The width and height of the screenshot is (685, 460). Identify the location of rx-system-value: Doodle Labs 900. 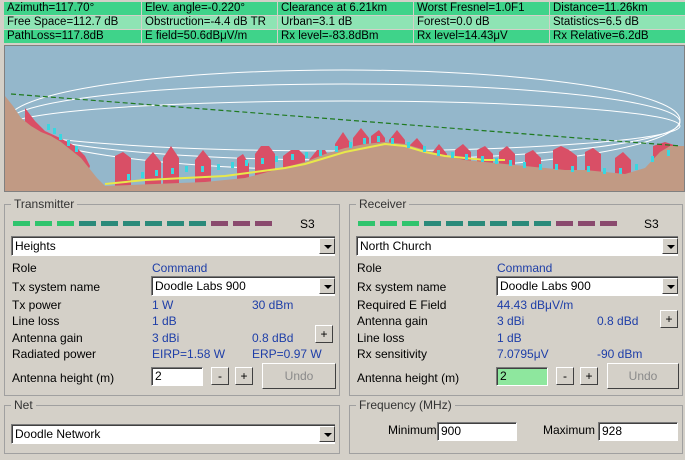
(545, 286).